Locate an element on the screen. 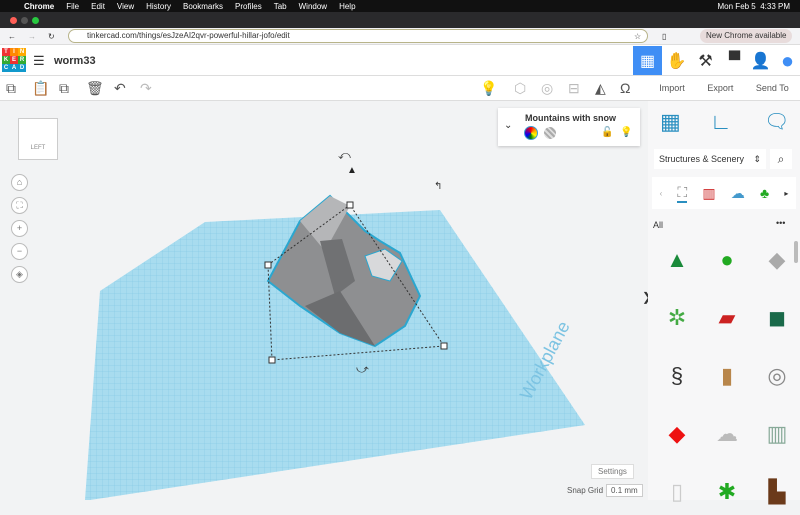 Image resolution: width=800 pixels, height=515 pixels. ruler-icon: ↰ is located at coordinates (438, 186).